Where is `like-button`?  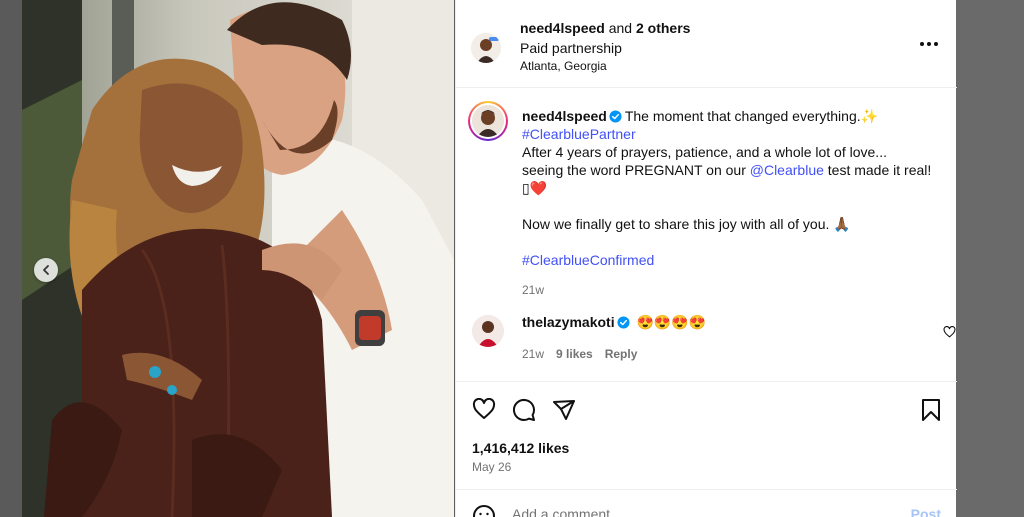 like-button is located at coordinates (484, 411).